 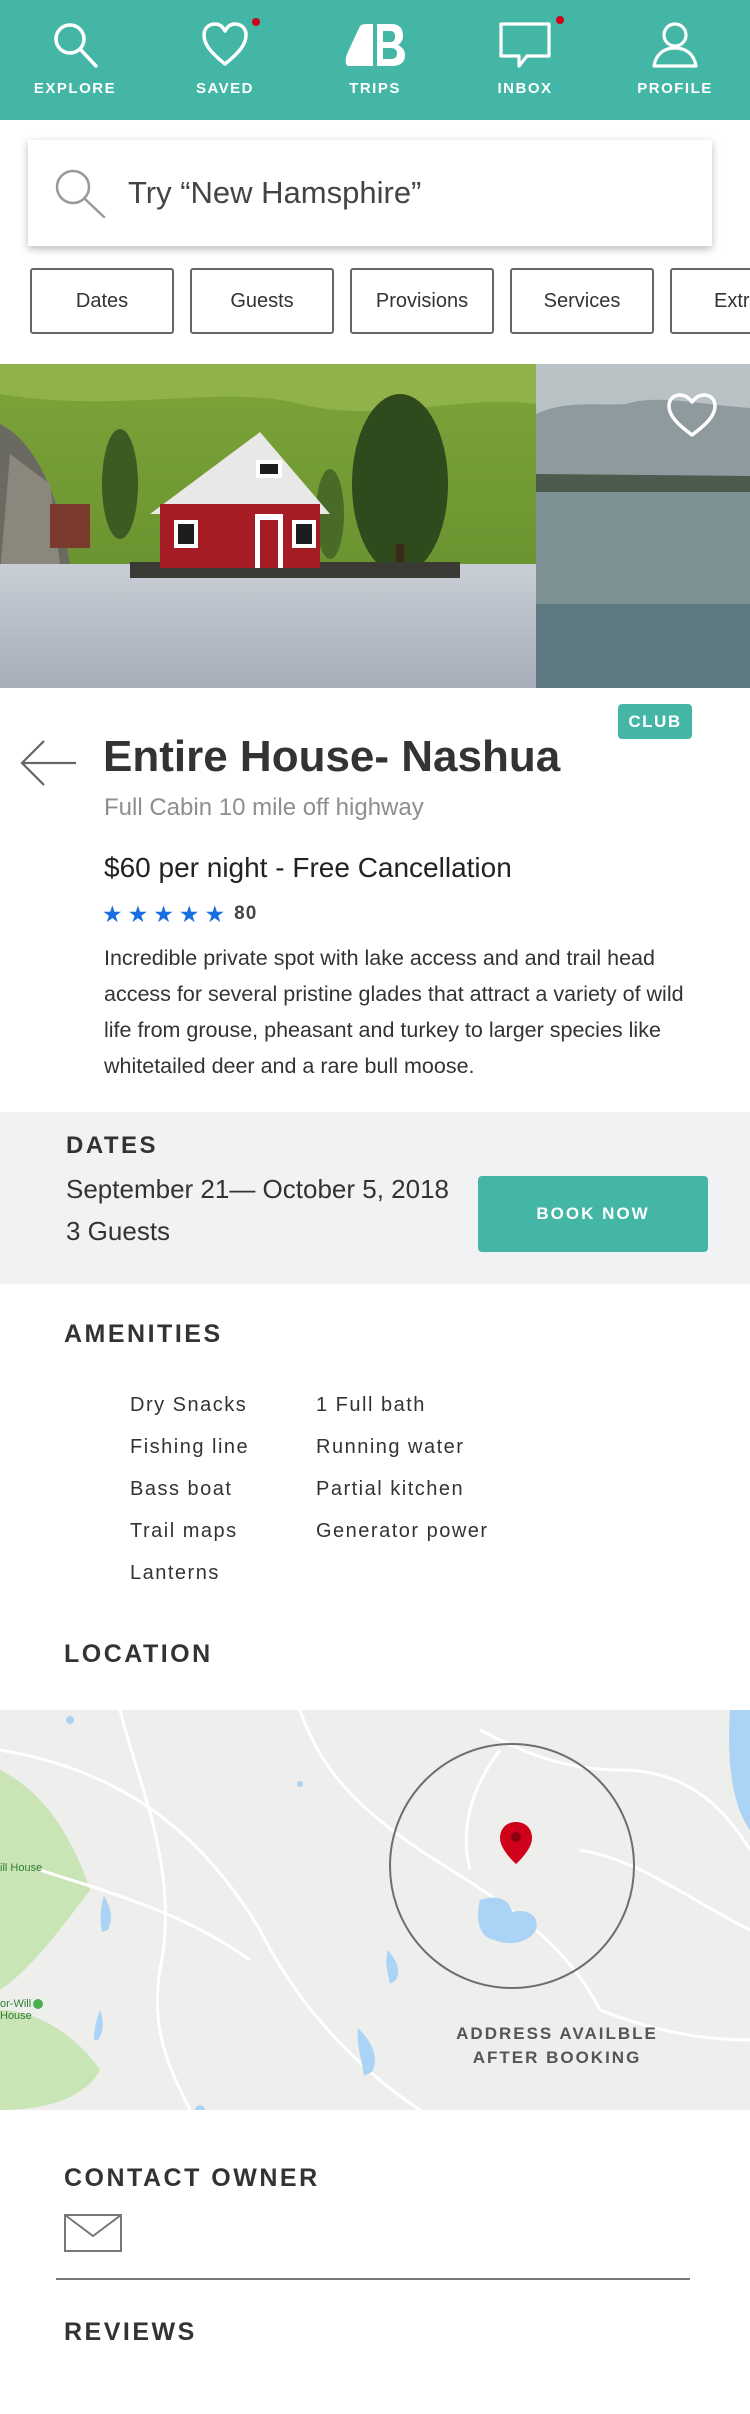 I want to click on filter-services: Services, so click(x=582, y=301).